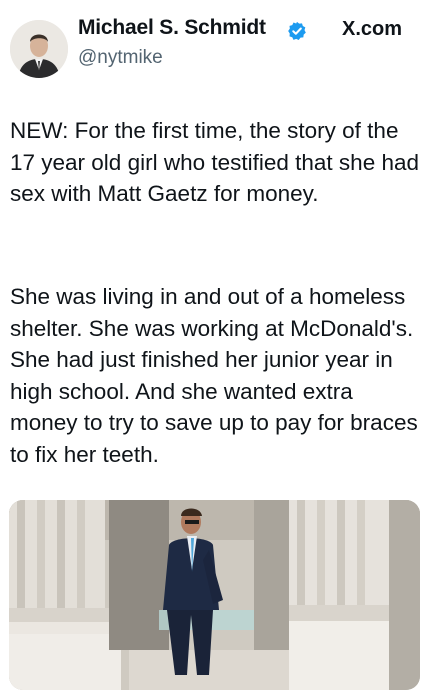 This screenshot has width=429, height=690. I want to click on verified-badge-icon, so click(297, 30).